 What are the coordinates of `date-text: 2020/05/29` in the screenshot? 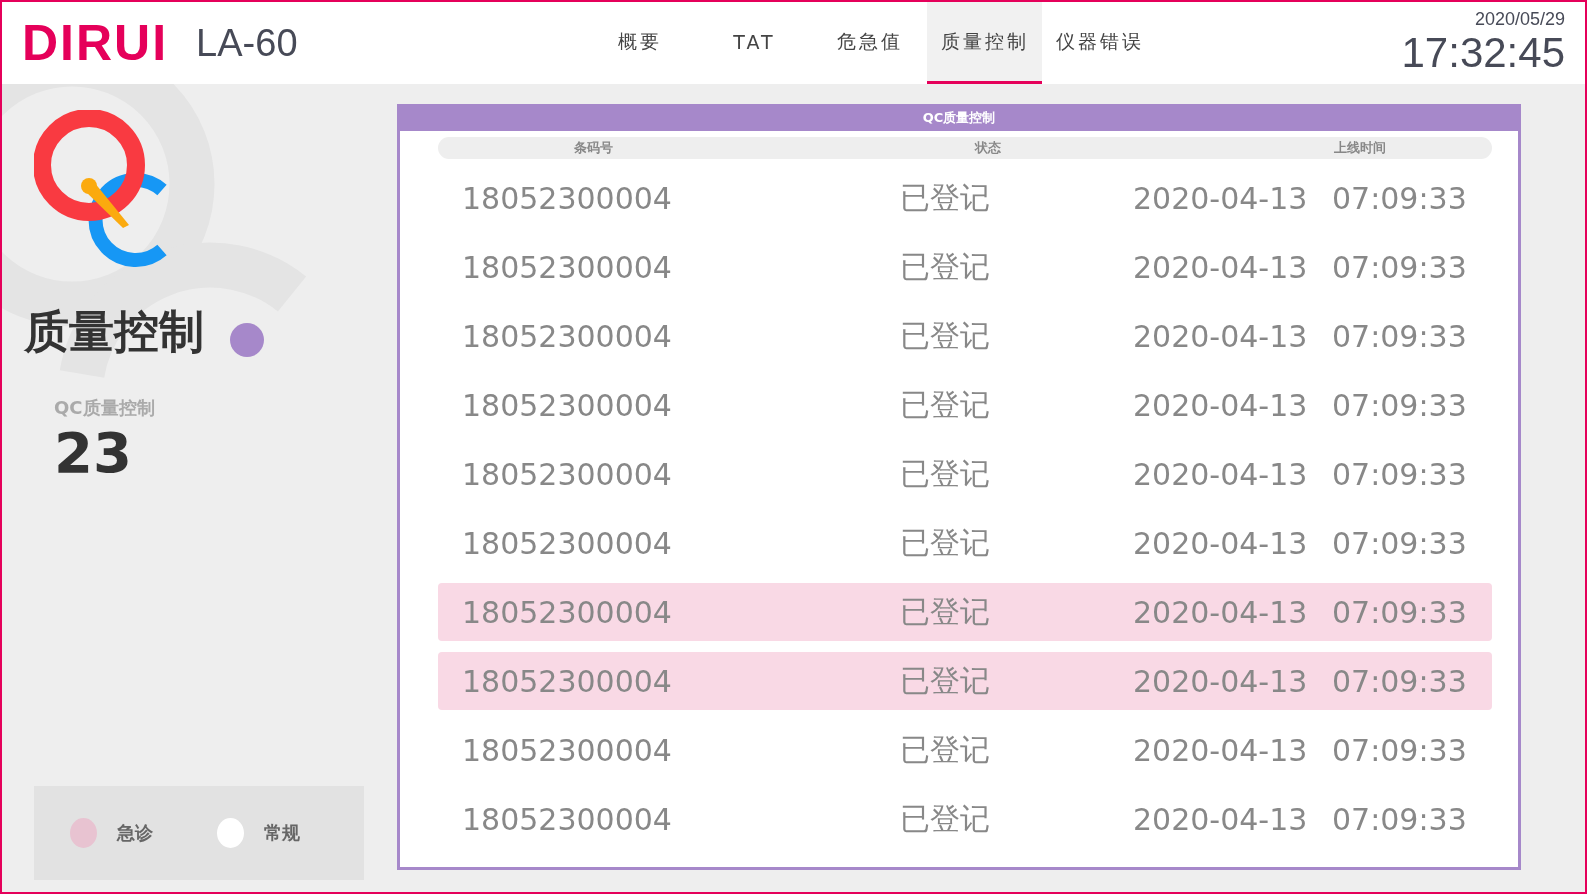 It's located at (1519, 20).